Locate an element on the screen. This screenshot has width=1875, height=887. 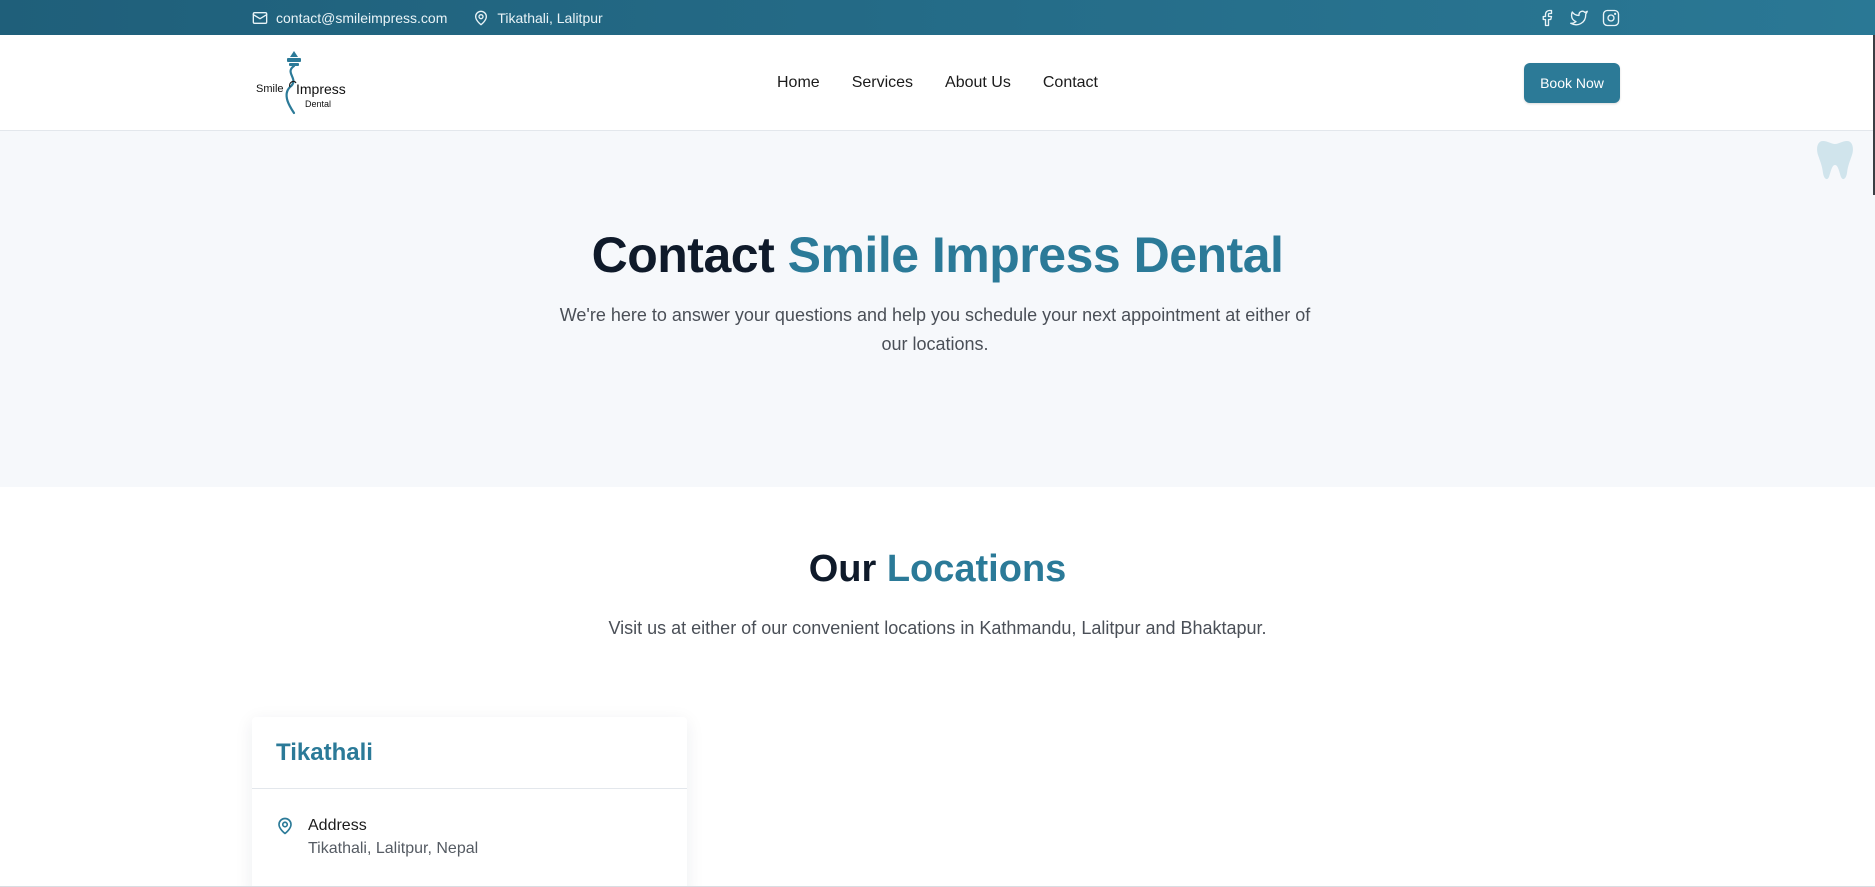
twitter-icon is located at coordinates (1579, 18).